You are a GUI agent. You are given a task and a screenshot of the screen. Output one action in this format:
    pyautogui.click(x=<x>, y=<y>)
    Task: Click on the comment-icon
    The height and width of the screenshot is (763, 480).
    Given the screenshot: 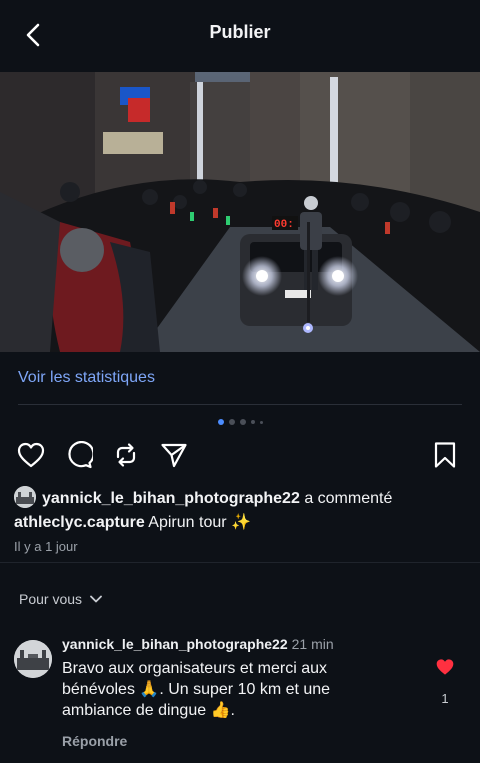 What is the action you would take?
    pyautogui.click(x=80, y=455)
    